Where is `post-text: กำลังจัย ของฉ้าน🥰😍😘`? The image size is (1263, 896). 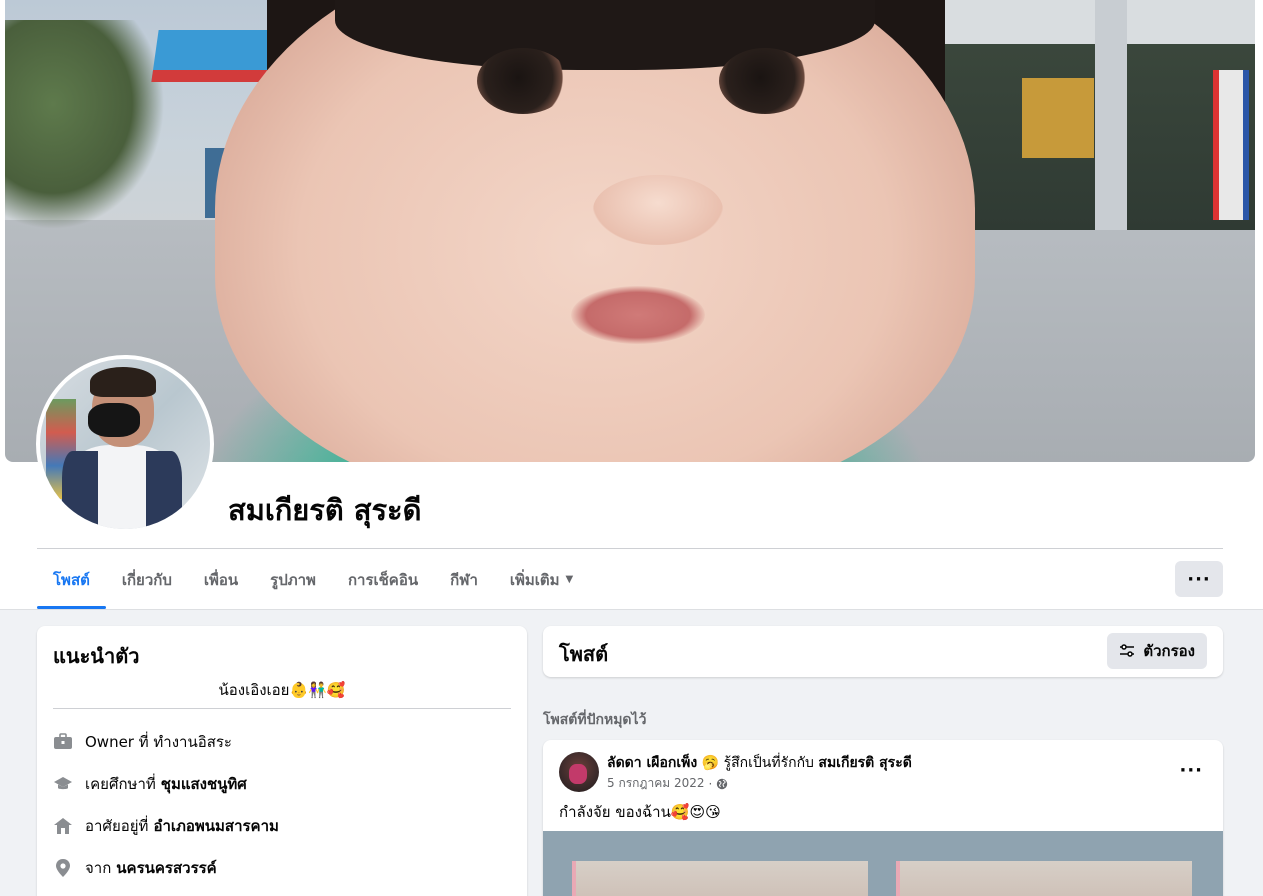 post-text: กำลังจัย ของฉ้าน🥰😍😘 is located at coordinates (640, 812).